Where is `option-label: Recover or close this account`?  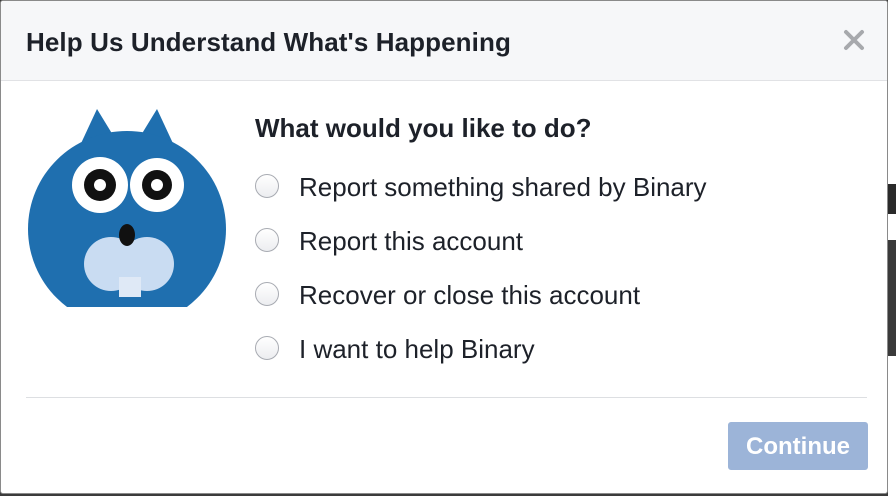
option-label: Recover or close this account is located at coordinates (470, 295).